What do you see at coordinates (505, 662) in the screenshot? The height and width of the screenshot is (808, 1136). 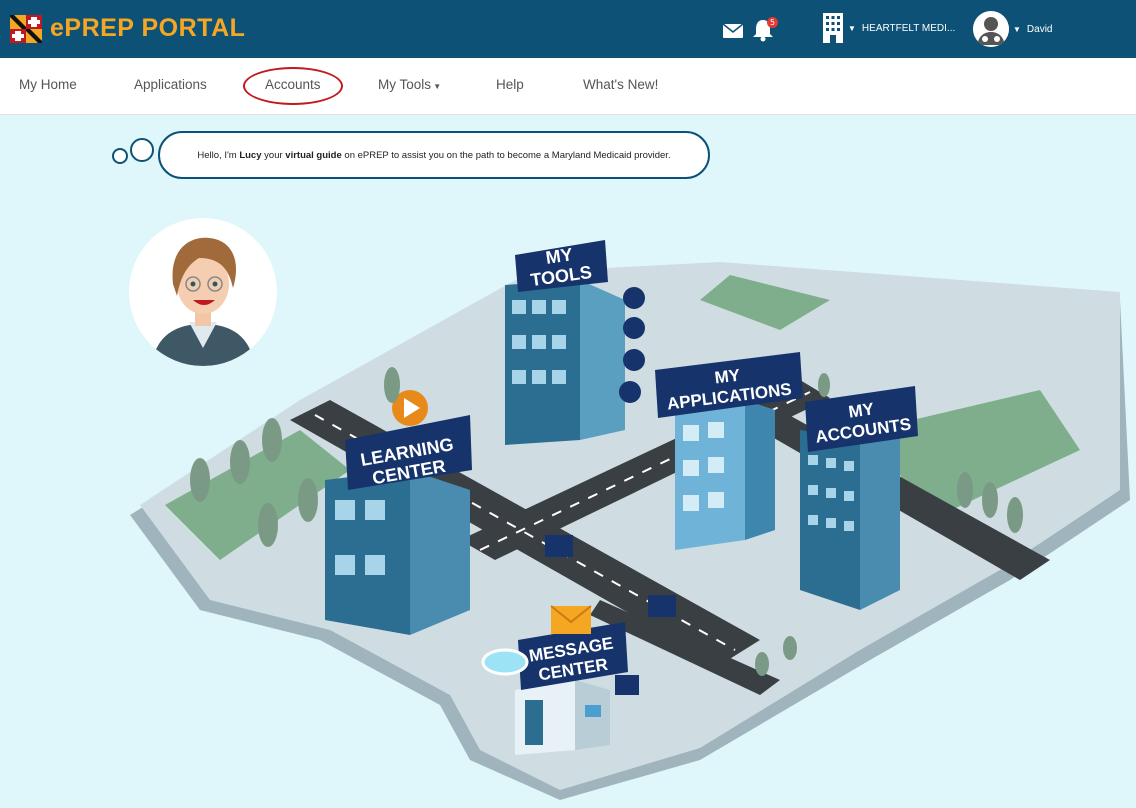 I see `fountain` at bounding box center [505, 662].